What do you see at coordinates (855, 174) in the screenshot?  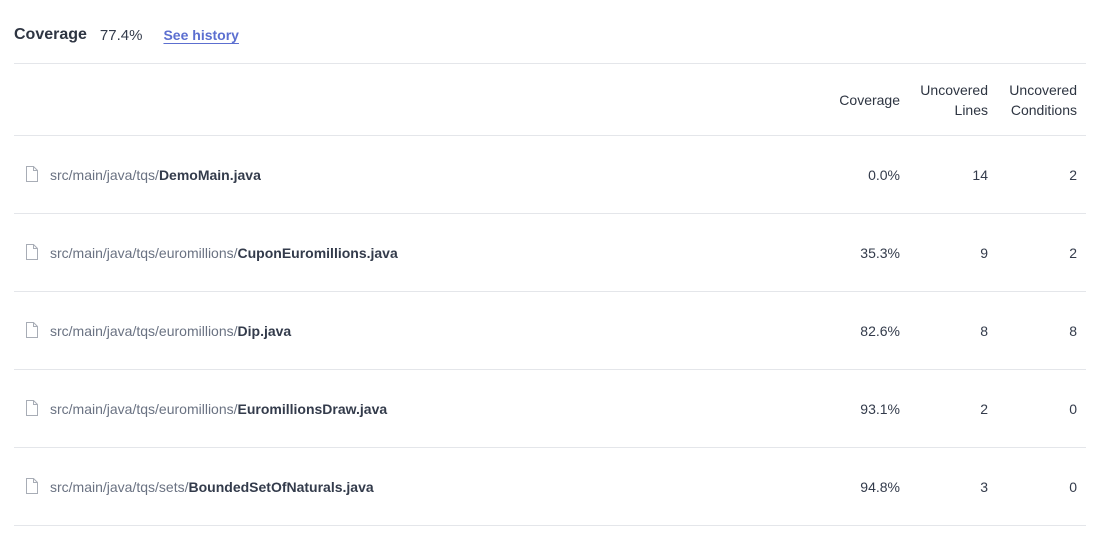 I see `row-coverage-value: 0.0%` at bounding box center [855, 174].